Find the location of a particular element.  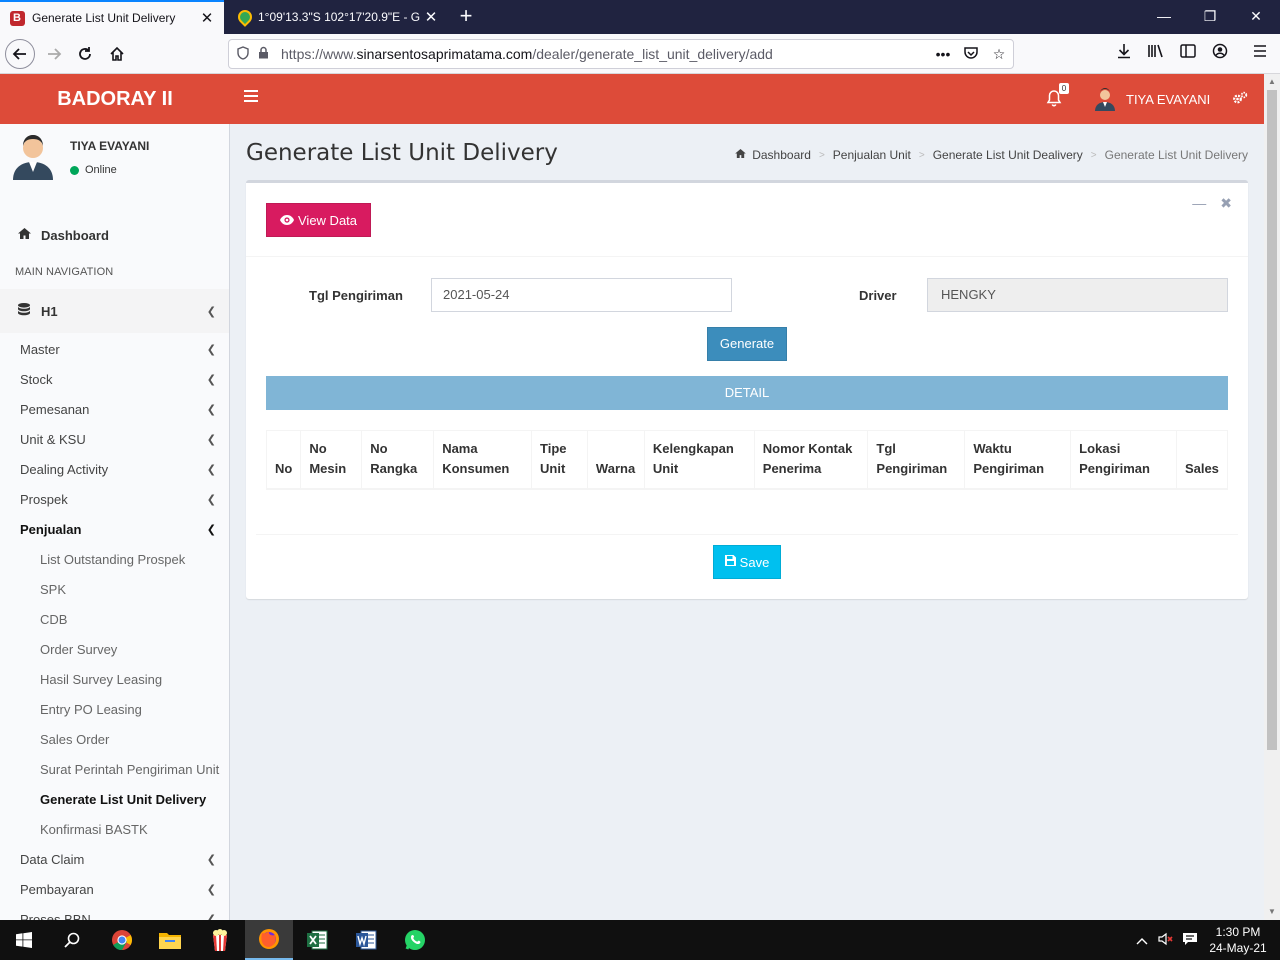

collapse-icon: — is located at coordinates (1199, 203).